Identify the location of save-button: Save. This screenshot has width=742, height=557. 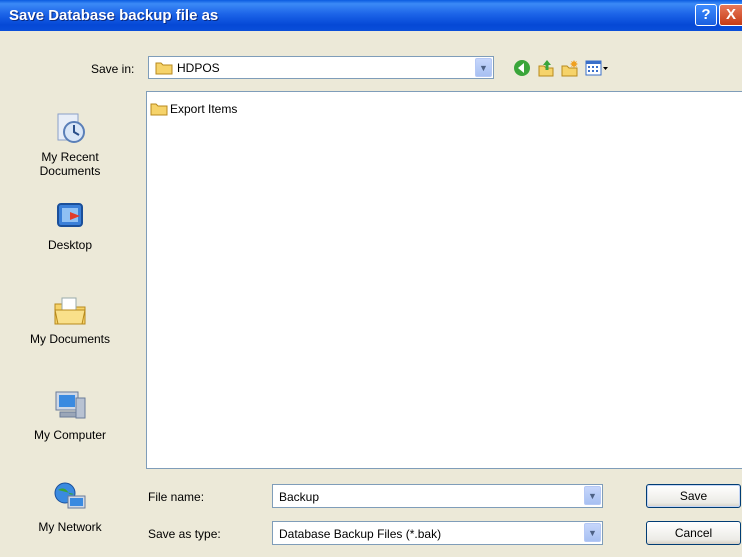
(693, 496).